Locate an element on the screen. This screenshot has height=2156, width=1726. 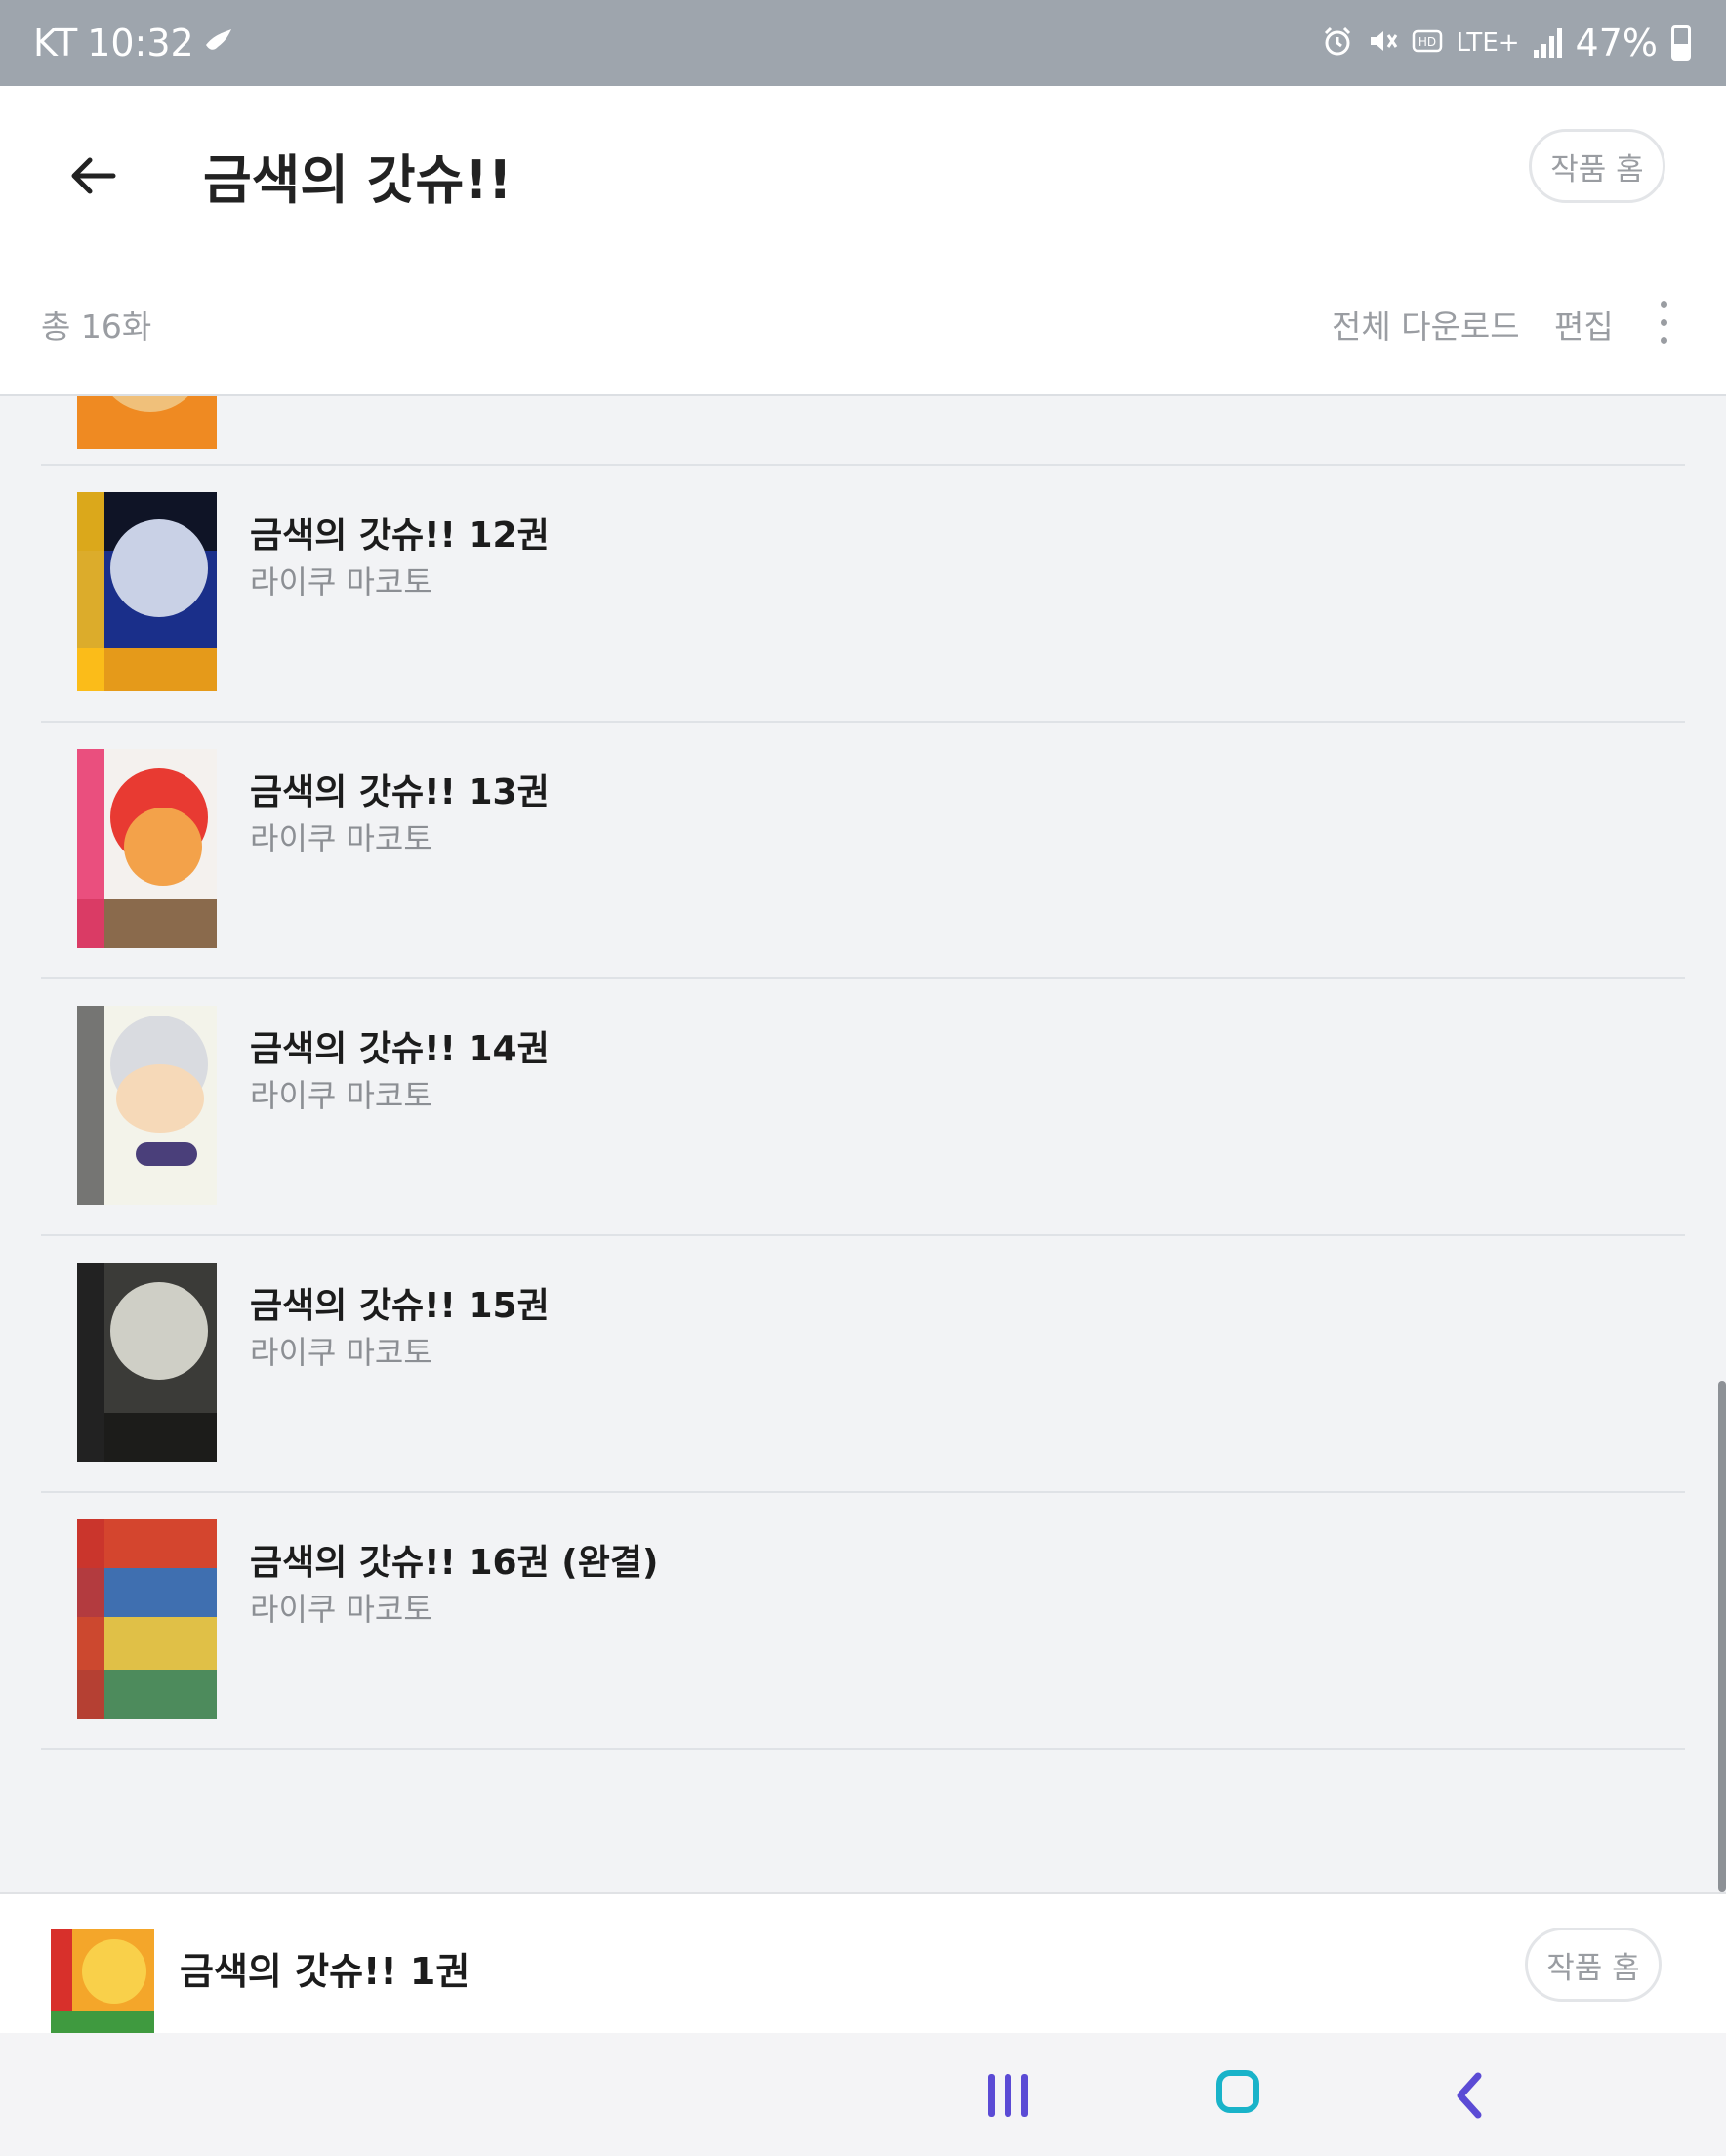
list-item: 금색의 갓슈!! 15권 라이쿠 마코토 is located at coordinates (863, 1363).